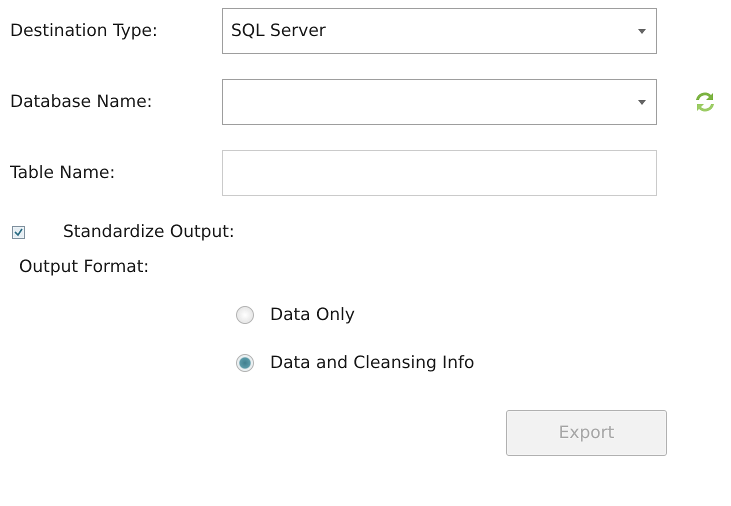 The width and height of the screenshot is (731, 506). What do you see at coordinates (439, 173) in the screenshot?
I see `input-field` at bounding box center [439, 173].